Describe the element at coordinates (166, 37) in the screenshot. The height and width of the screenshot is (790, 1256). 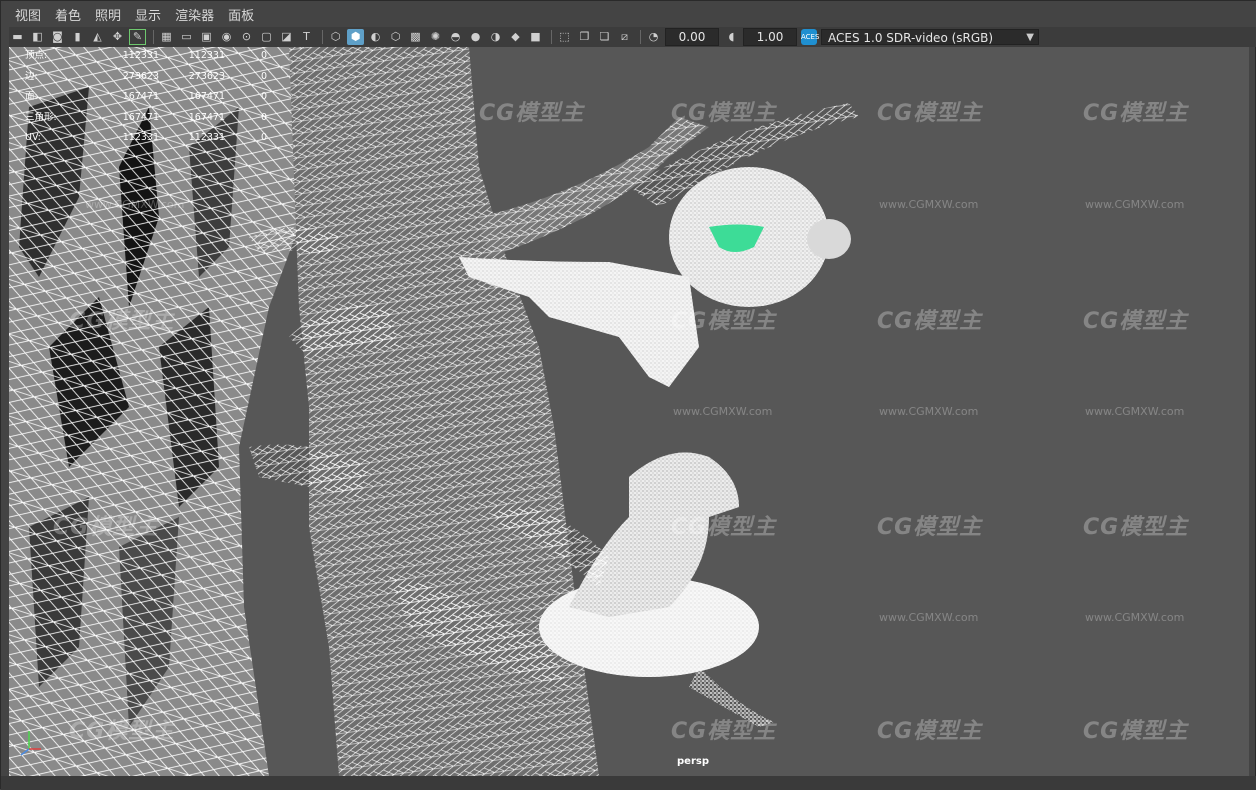
I see `grid-icon: ▦` at that location.